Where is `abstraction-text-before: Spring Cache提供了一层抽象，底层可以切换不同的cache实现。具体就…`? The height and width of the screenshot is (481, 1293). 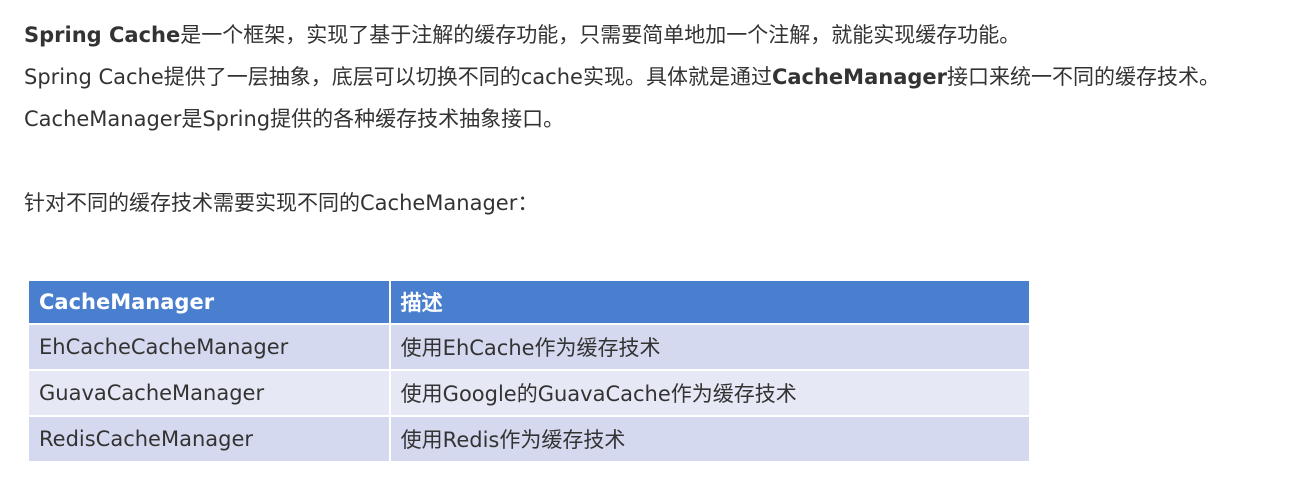 abstraction-text-before: Spring Cache提供了一层抽象，底层可以切换不同的cache实现。具体就… is located at coordinates (398, 77).